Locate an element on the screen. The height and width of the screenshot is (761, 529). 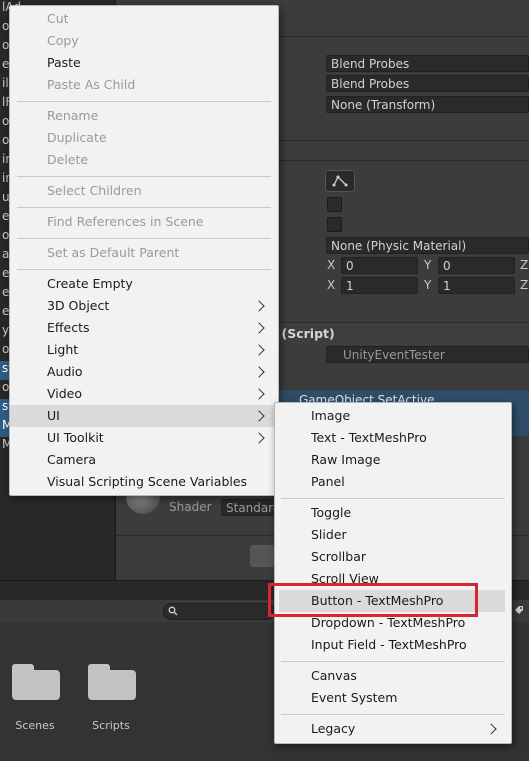
menu-item-visual-scripting-variables: Visual Scripting Scene Variables is located at coordinates (144, 482).